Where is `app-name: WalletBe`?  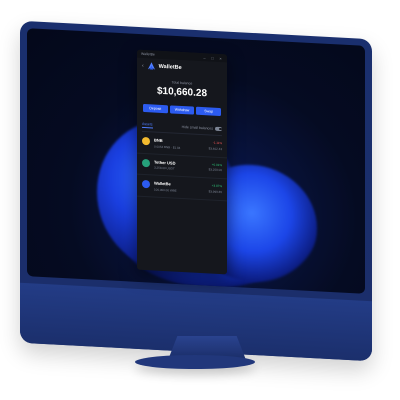
app-name: WalletBe is located at coordinates (170, 67).